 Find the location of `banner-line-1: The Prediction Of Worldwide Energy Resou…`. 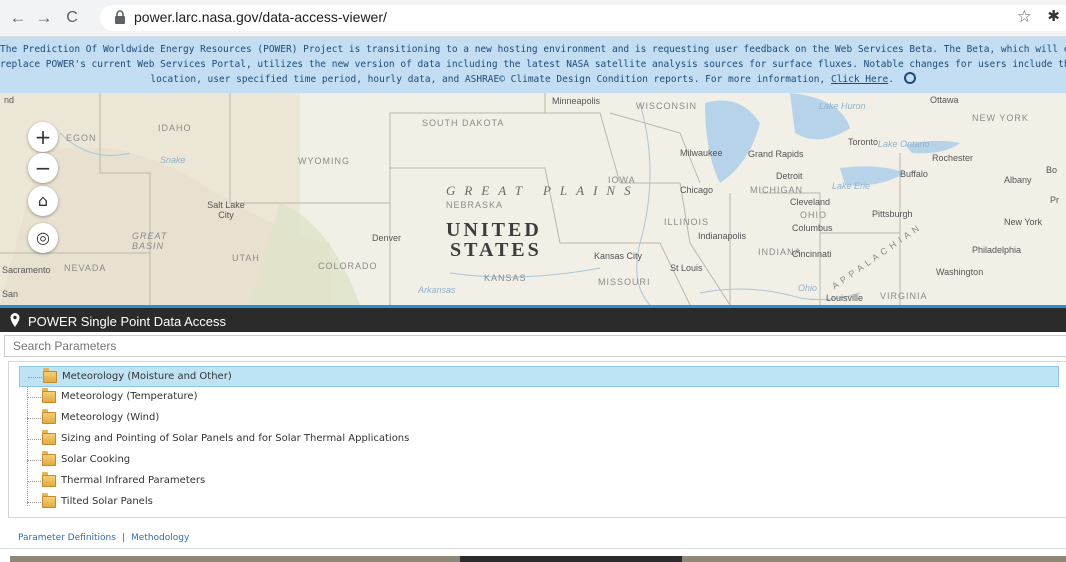

banner-line-1: The Prediction Of Worldwide Energy Resou… is located at coordinates (533, 49).